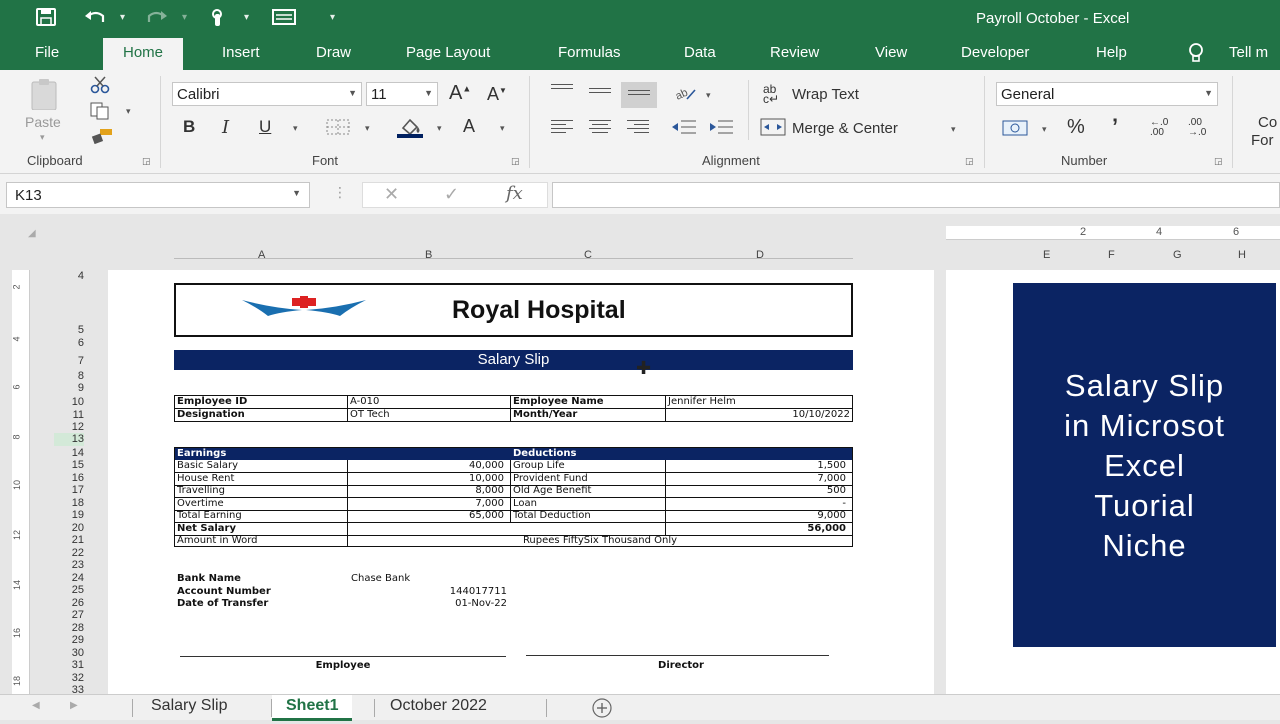  What do you see at coordinates (702, 401) in the screenshot?
I see `employee-name-value: Jennifer Helm` at bounding box center [702, 401].